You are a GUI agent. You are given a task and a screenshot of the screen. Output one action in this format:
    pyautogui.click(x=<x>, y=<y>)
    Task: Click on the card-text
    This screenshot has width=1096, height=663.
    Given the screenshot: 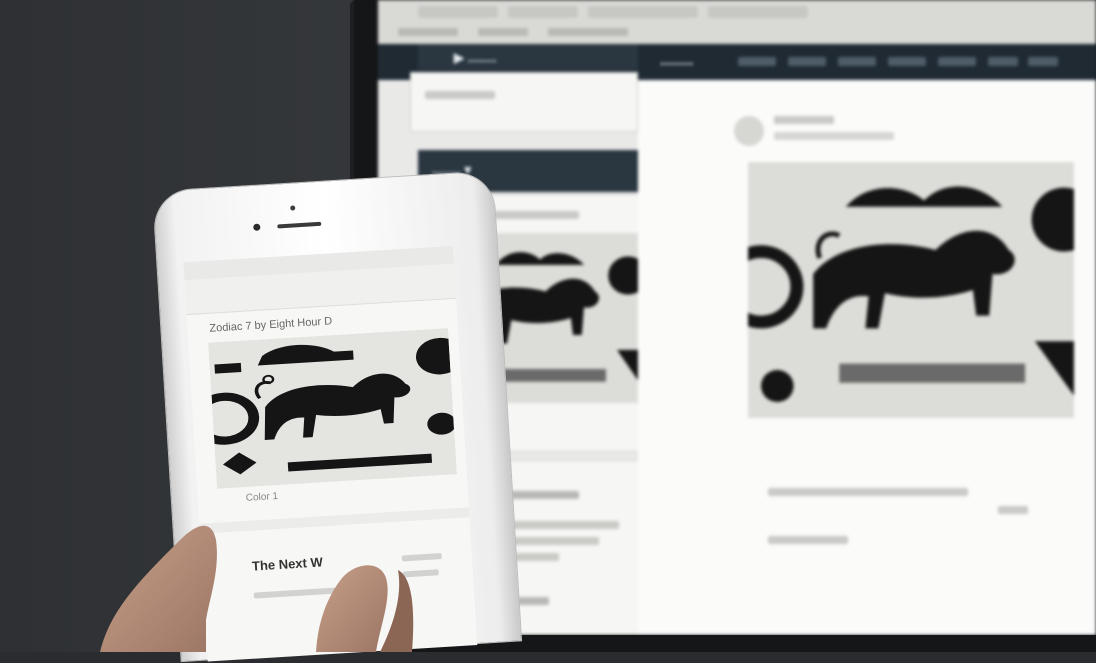 What is the action you would take?
    pyautogui.click(x=460, y=95)
    